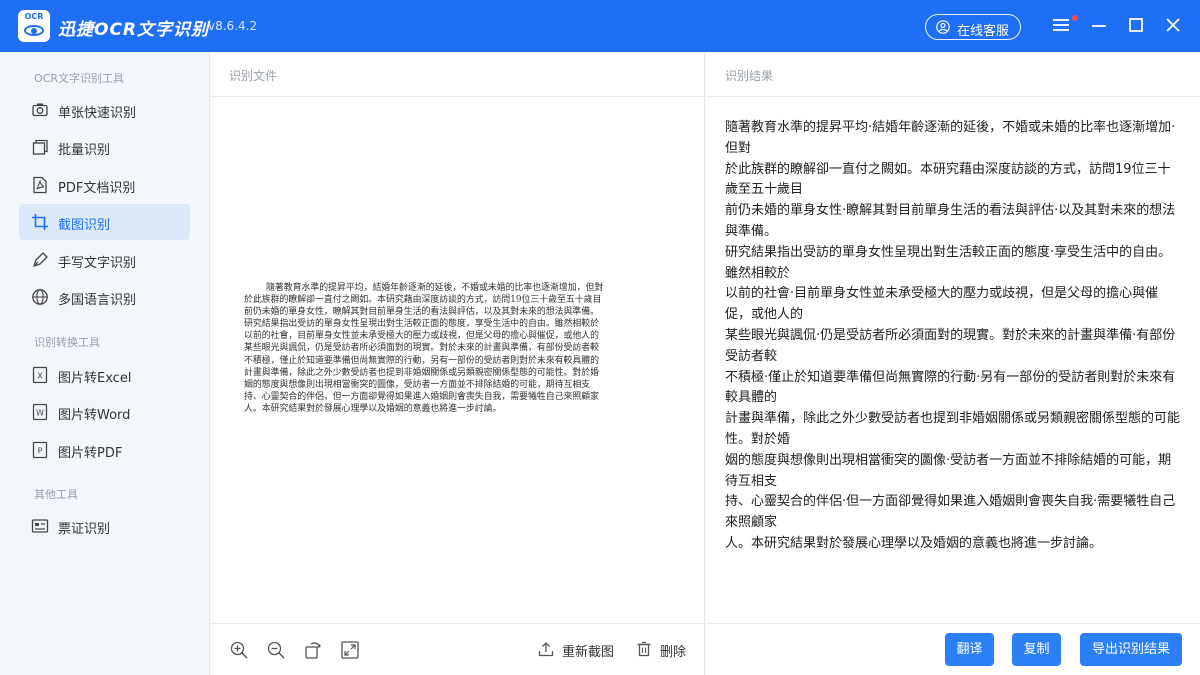 This screenshot has width=1200, height=675. I want to click on sidebar-item-label: 批量识别, so click(84, 150).